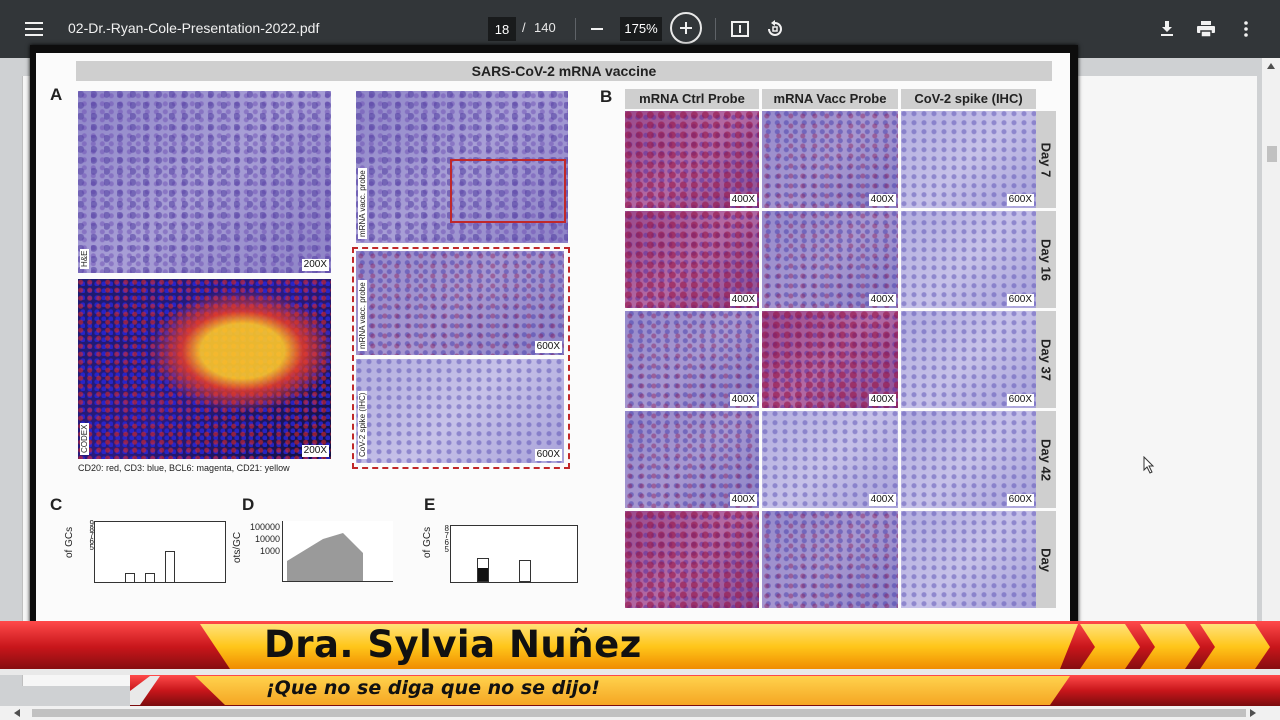  Describe the element at coordinates (830, 99) in the screenshot. I see `column-header-vacc-probe: mRNA Vacc Probe` at that location.